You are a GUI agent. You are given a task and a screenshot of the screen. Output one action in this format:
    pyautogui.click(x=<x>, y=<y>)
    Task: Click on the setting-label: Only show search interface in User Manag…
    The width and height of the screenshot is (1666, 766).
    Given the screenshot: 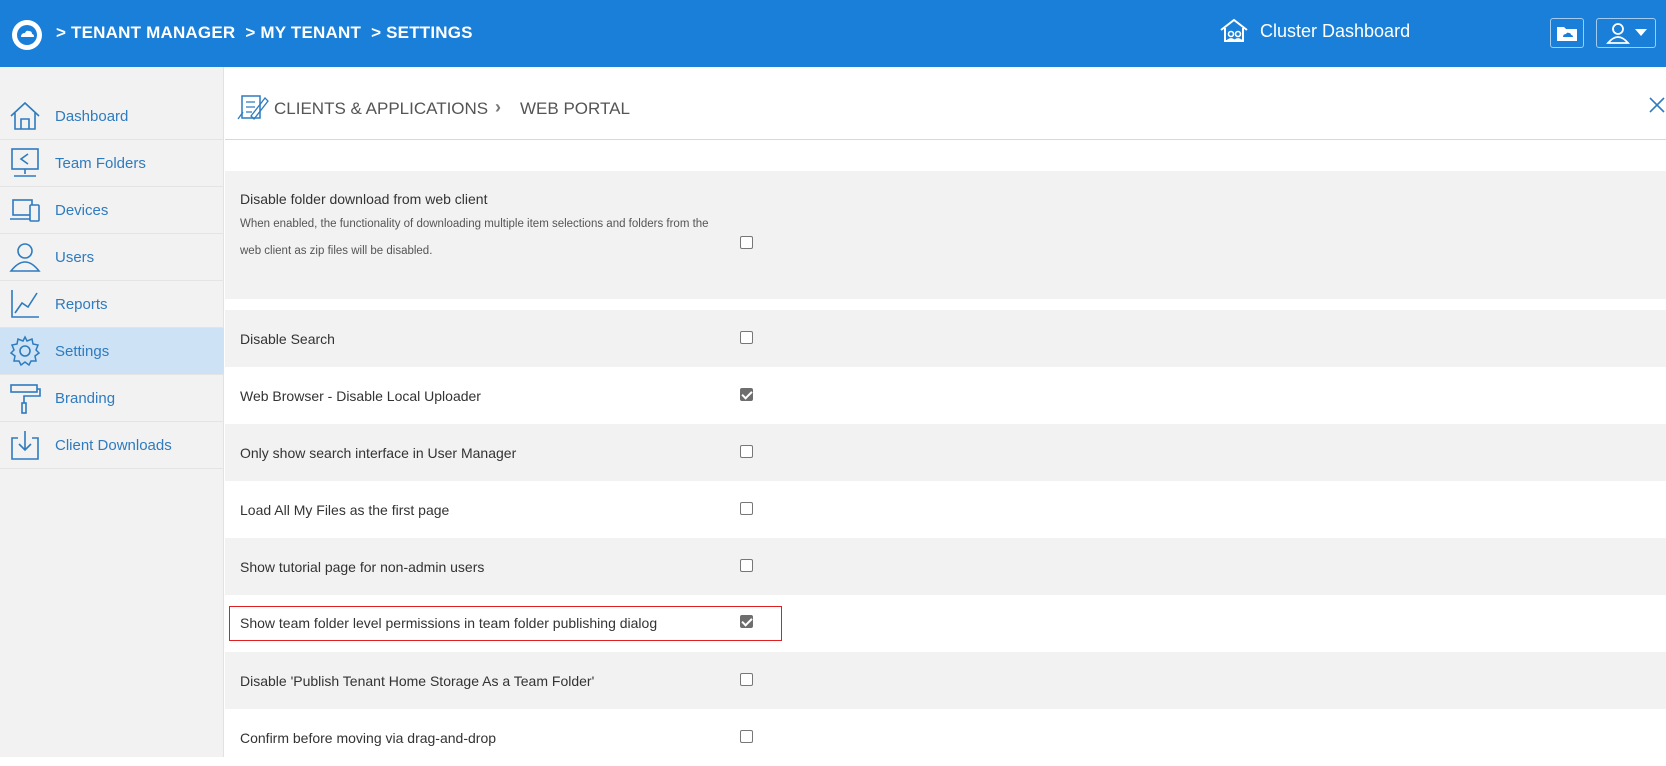 What is the action you would take?
    pyautogui.click(x=378, y=453)
    